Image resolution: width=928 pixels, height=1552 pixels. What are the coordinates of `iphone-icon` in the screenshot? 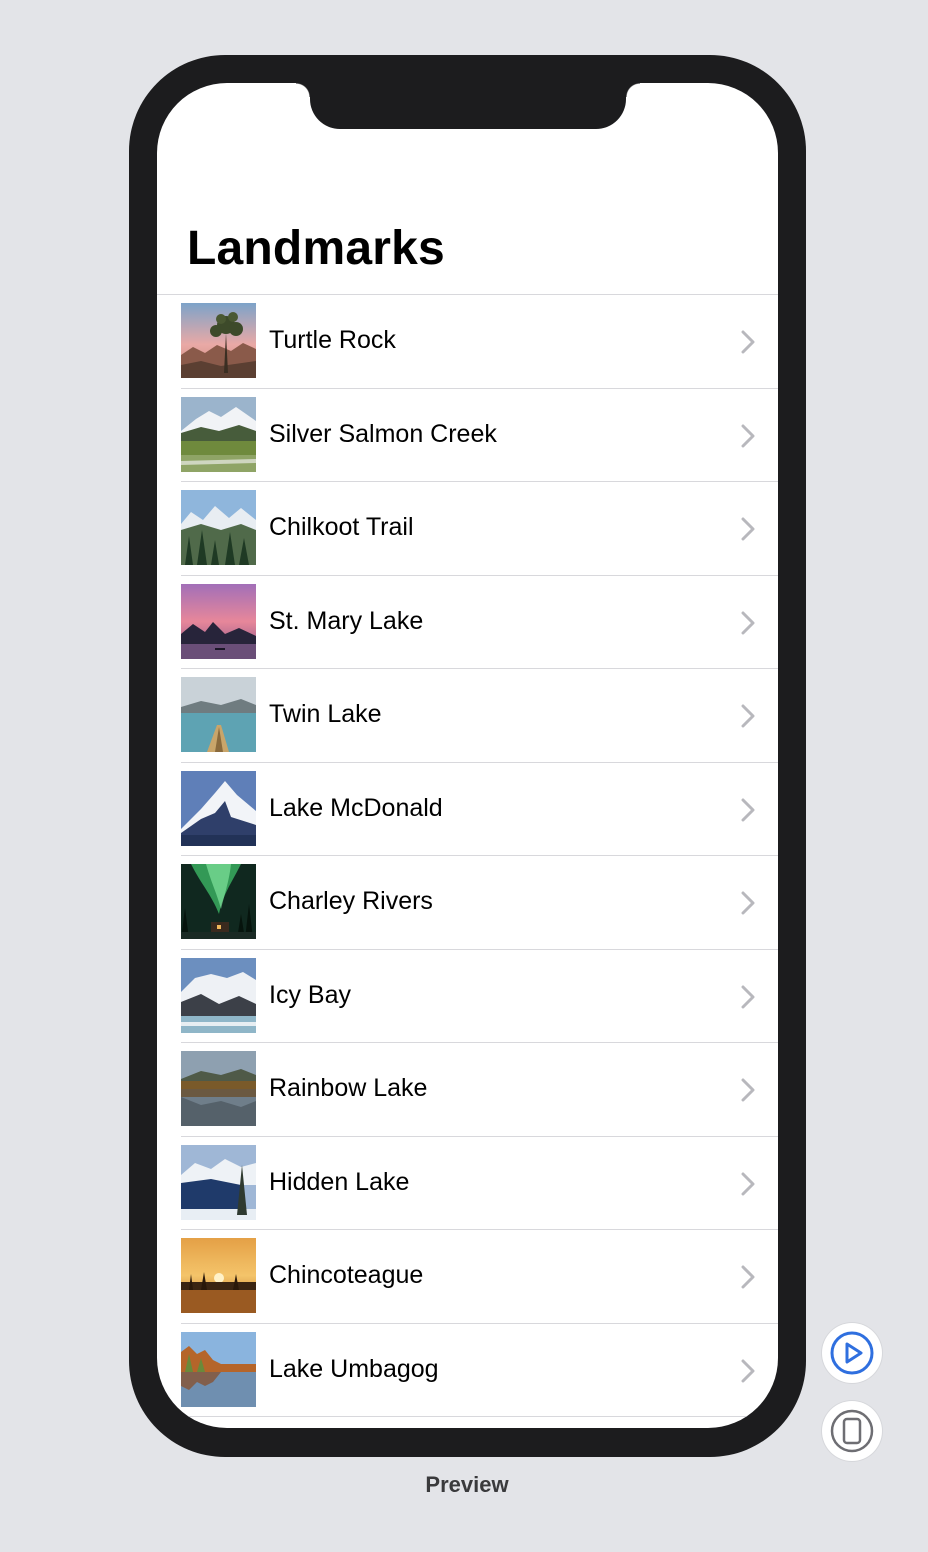 It's located at (852, 1431).